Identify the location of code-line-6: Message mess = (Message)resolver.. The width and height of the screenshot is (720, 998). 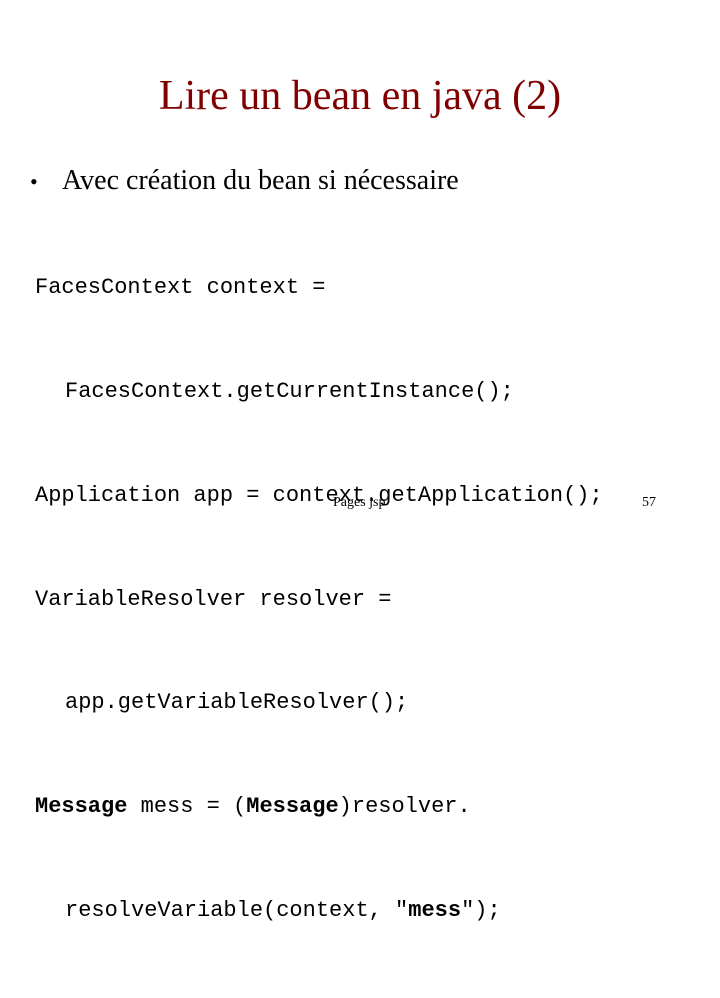
(319, 807).